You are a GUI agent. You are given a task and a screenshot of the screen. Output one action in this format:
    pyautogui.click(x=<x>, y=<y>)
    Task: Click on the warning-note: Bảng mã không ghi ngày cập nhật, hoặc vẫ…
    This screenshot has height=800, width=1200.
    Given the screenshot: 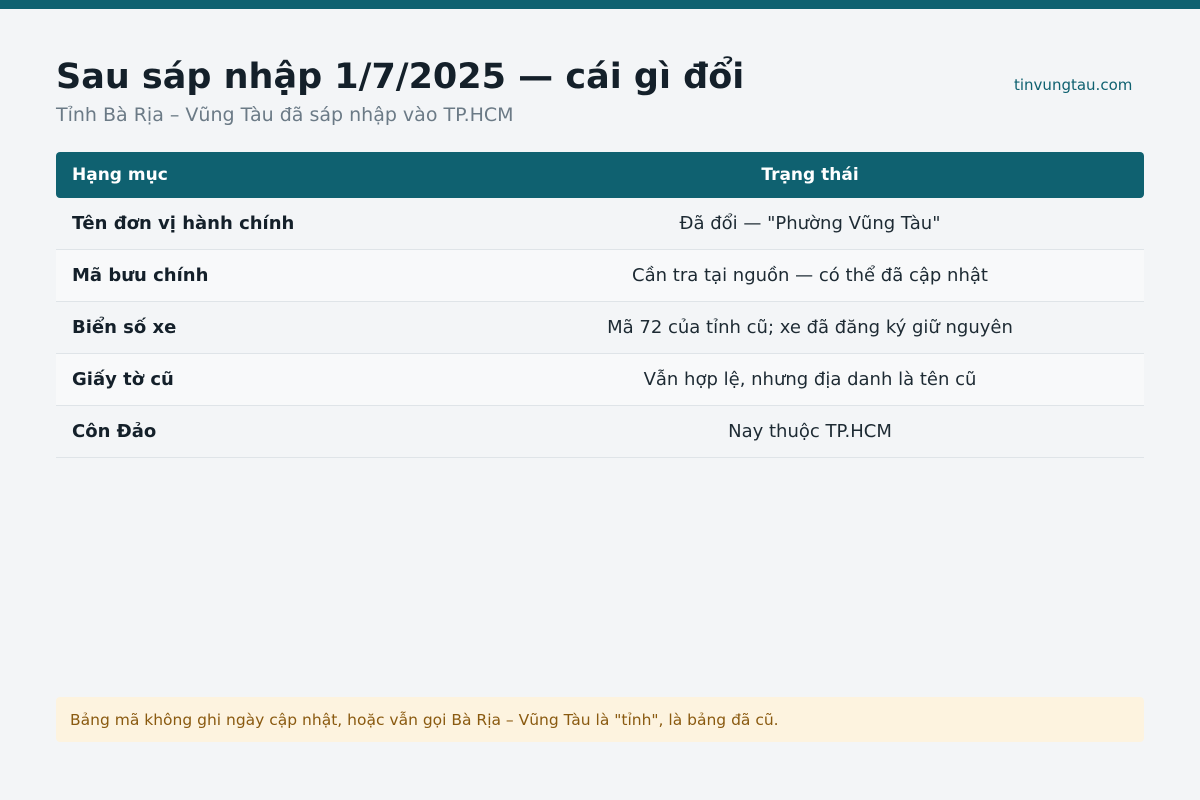 What is the action you would take?
    pyautogui.click(x=600, y=719)
    